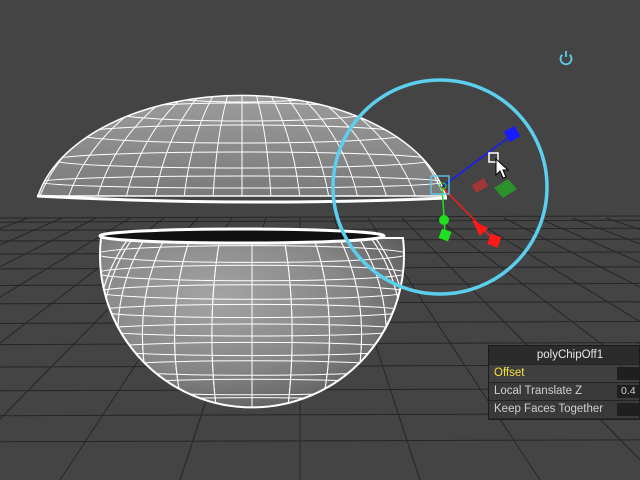 The width and height of the screenshot is (640, 480). I want to click on hud-value-offset, so click(628, 373).